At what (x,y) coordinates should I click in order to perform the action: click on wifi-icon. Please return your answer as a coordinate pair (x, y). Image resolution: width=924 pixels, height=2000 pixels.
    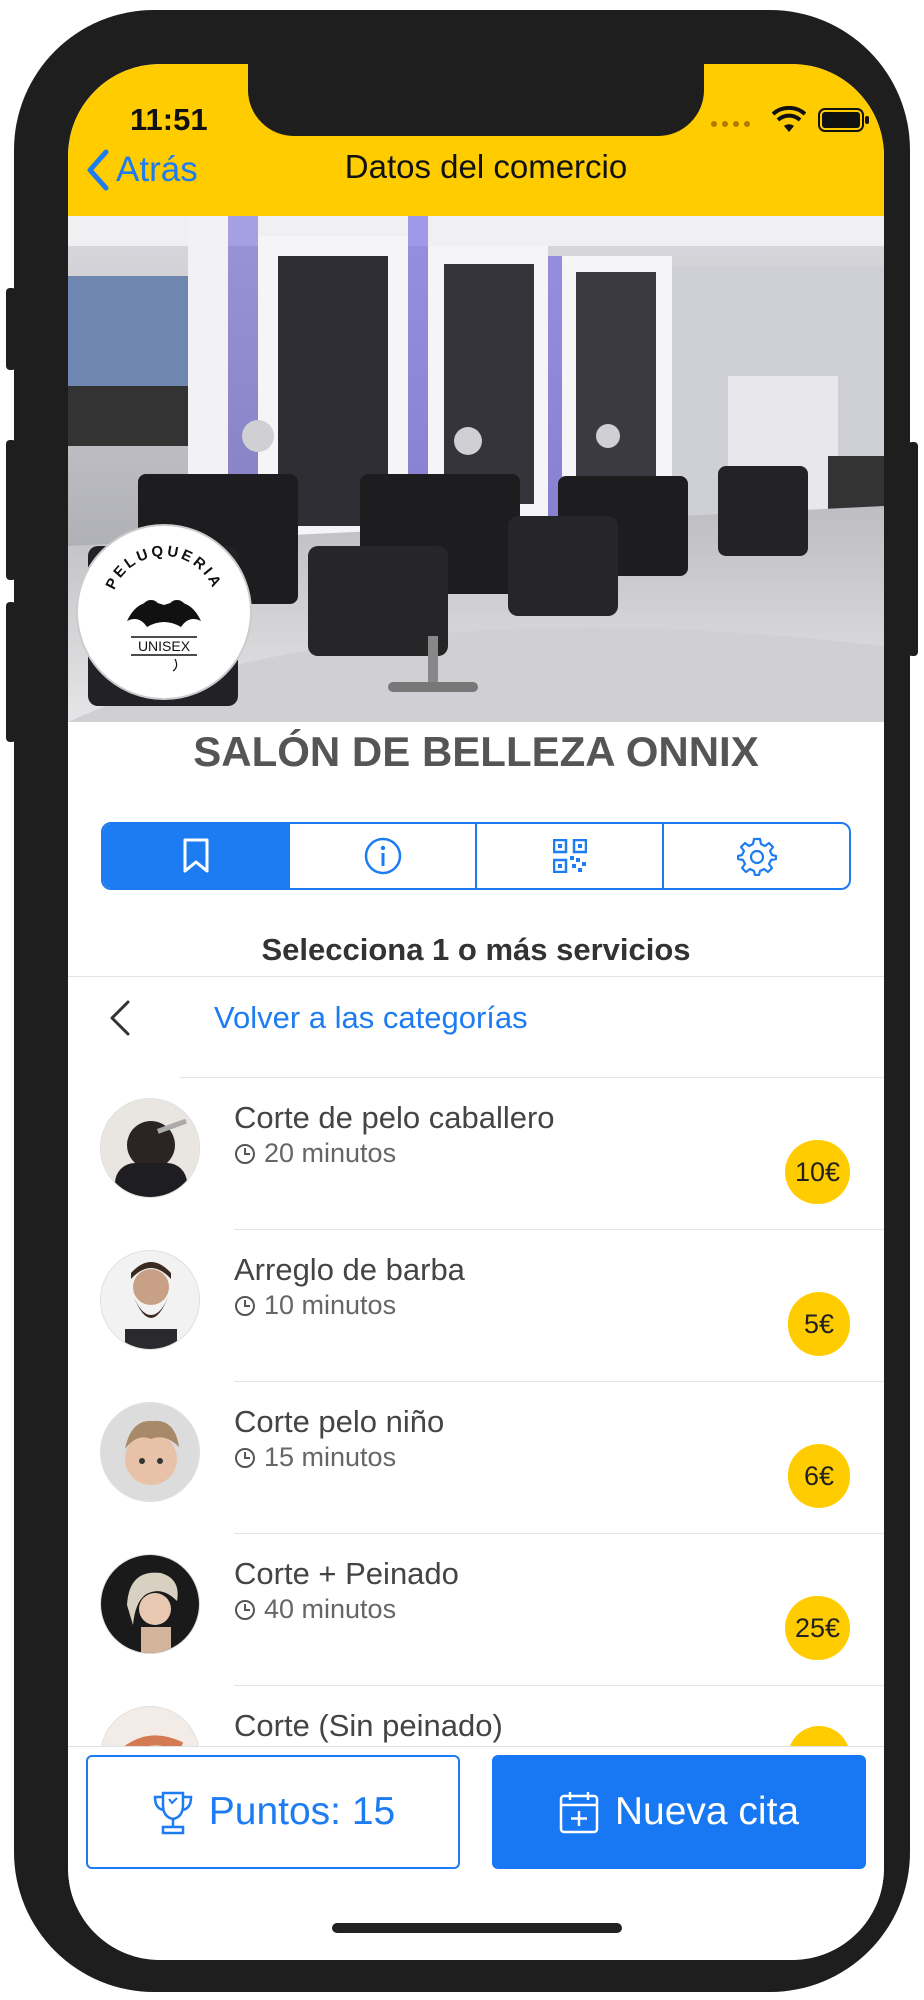
    Looking at the image, I should click on (789, 119).